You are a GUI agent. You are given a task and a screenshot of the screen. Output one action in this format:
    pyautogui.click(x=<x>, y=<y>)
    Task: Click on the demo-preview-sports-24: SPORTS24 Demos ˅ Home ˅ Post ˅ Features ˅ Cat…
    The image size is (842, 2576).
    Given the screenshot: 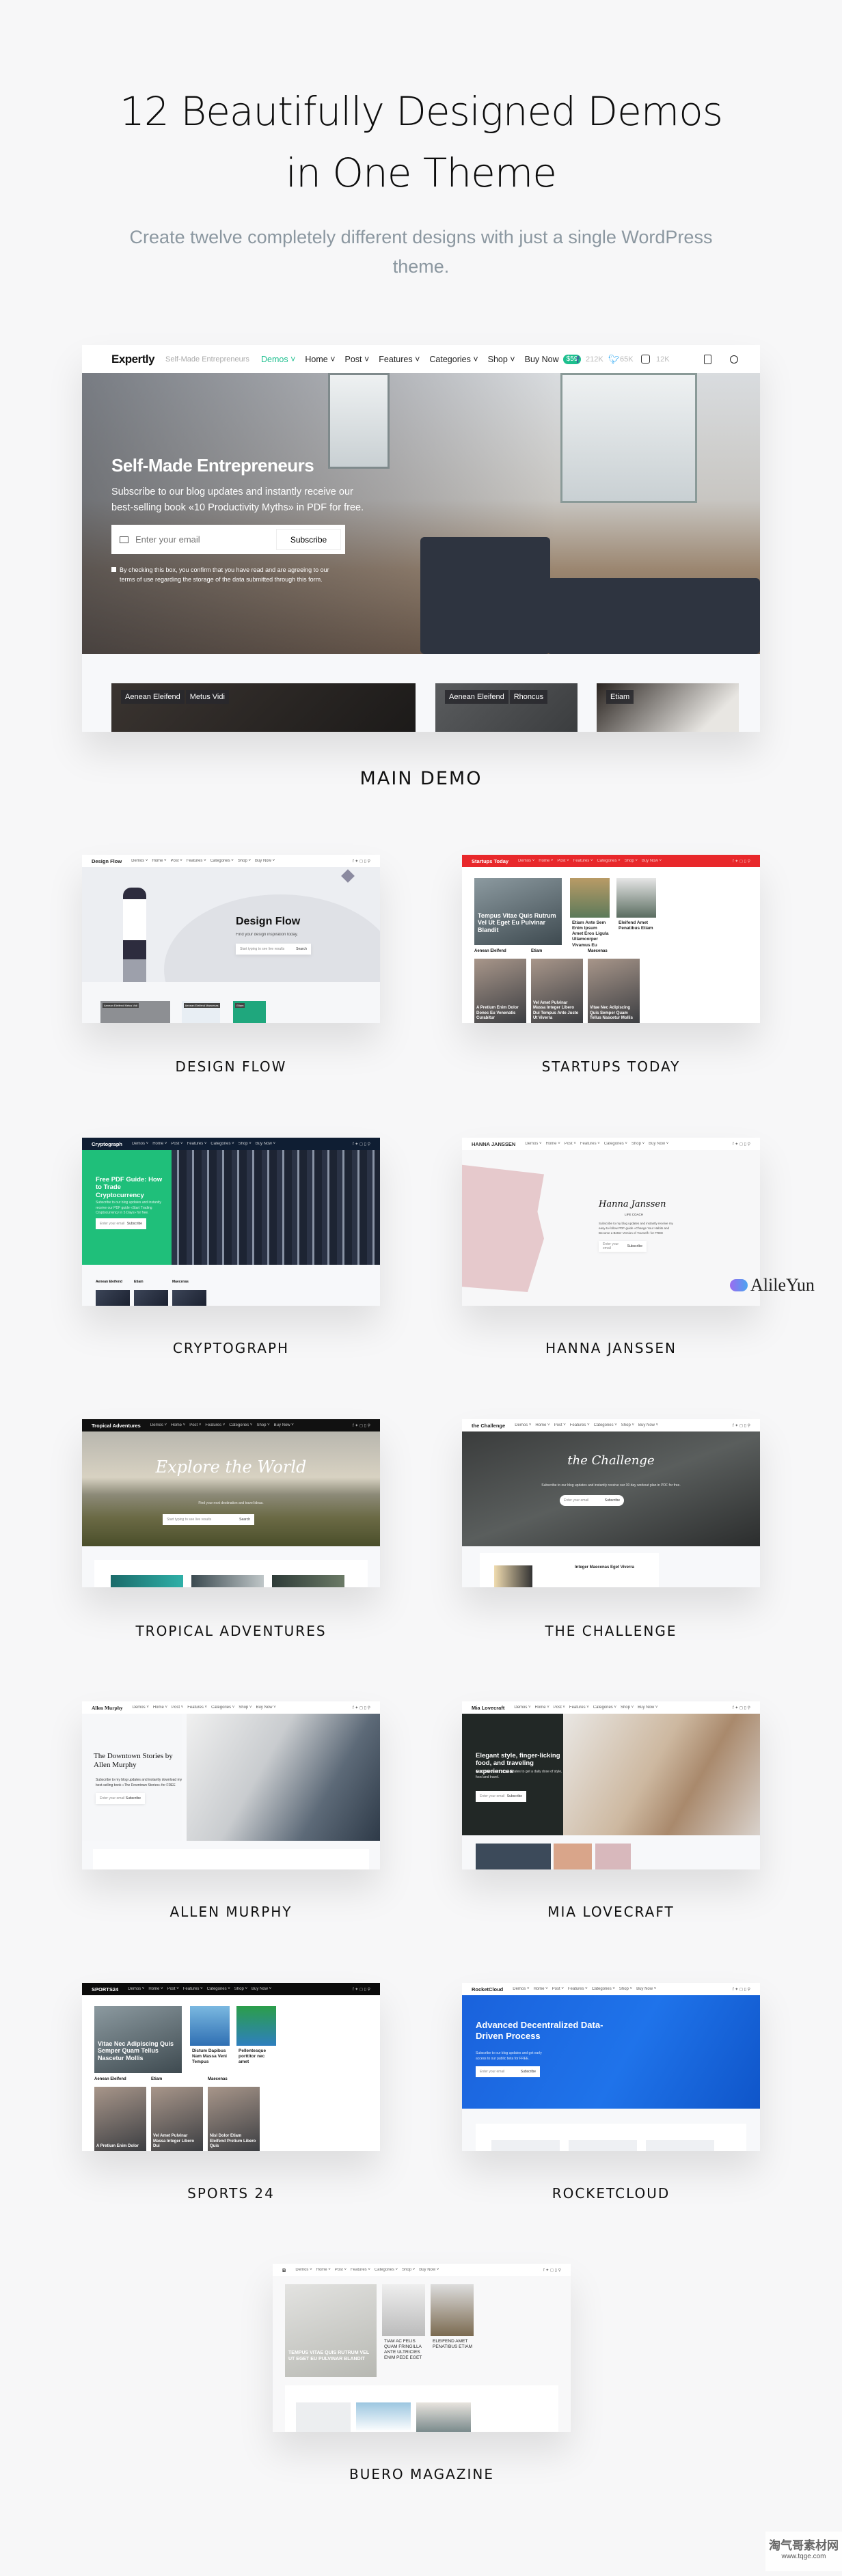 What is the action you would take?
    pyautogui.click(x=231, y=2067)
    